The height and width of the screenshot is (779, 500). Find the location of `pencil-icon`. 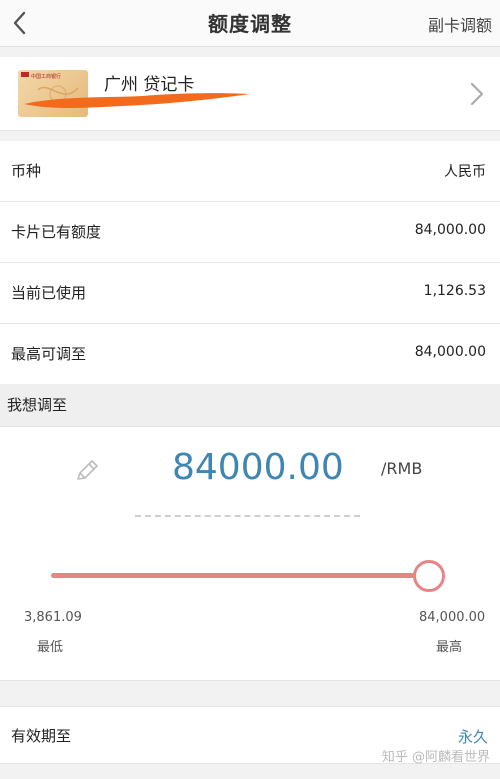

pencil-icon is located at coordinates (87, 471).